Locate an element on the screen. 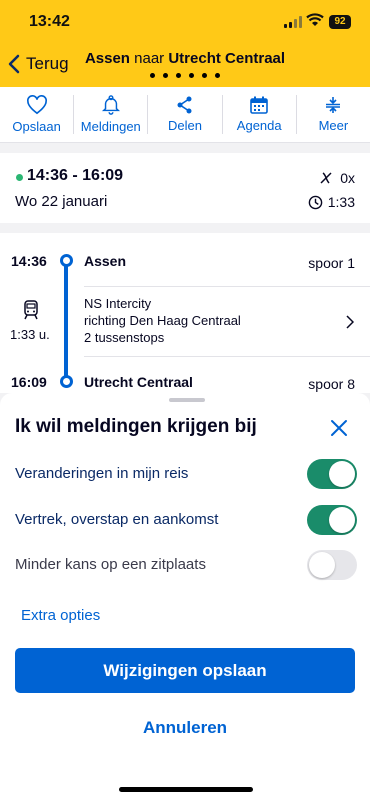  action-label: Agenda is located at coordinates (259, 125).